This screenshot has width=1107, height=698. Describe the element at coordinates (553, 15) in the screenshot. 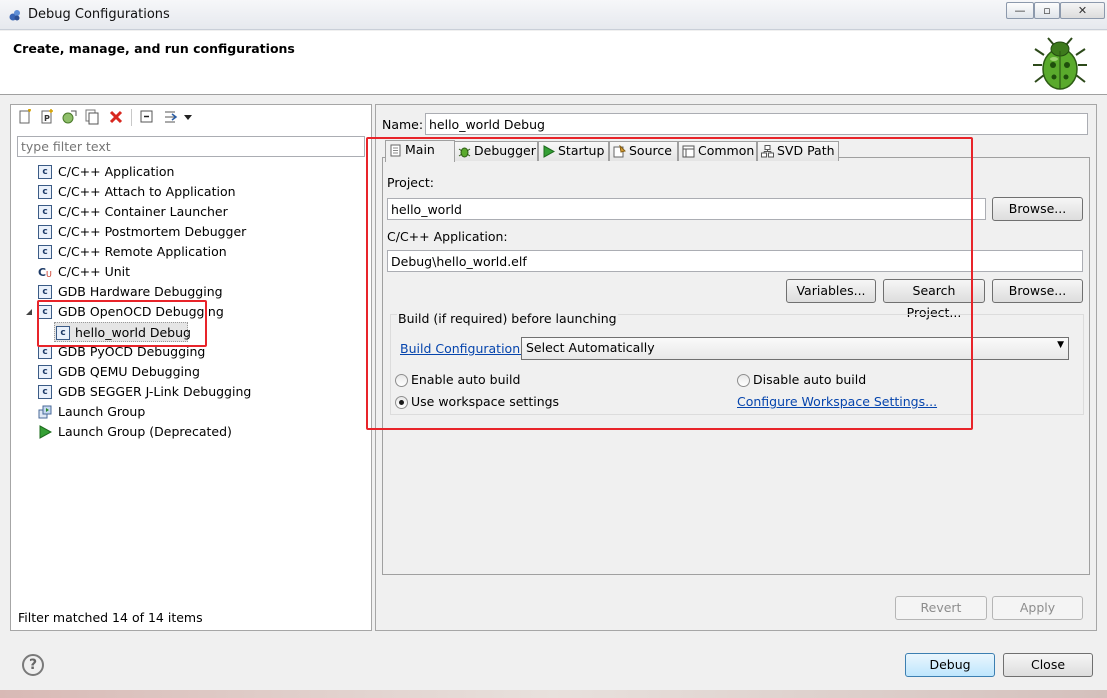

I see `title-bar: Debug Configurations — ▫ ✕` at that location.